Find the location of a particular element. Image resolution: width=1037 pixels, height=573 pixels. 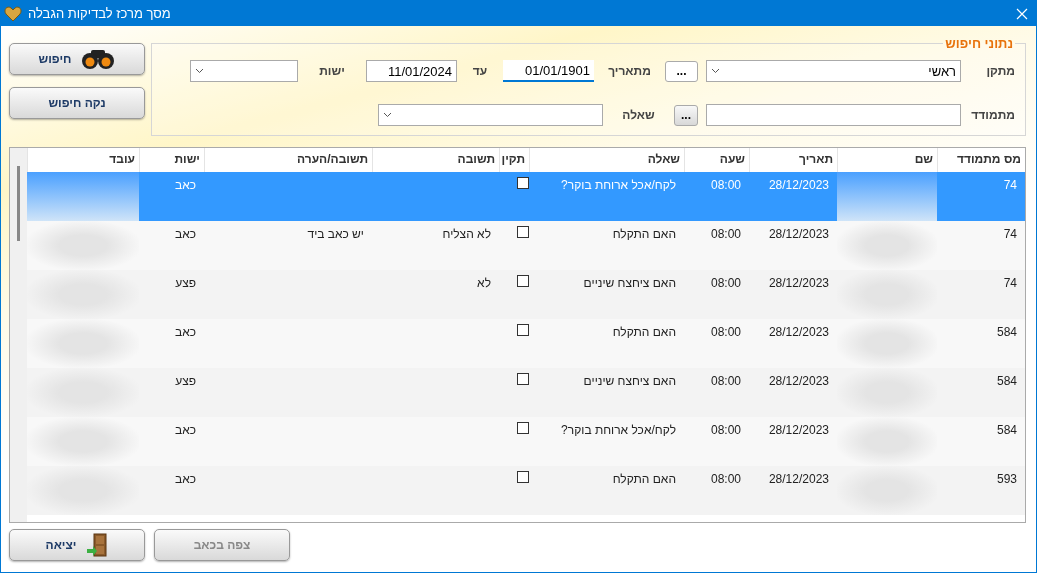

field-label: עד is located at coordinates (480, 71).